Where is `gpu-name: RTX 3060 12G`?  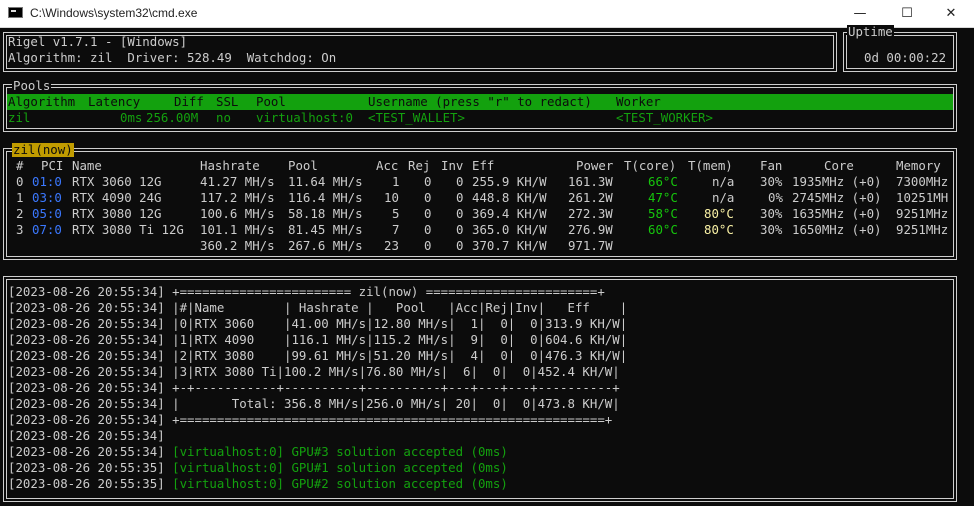
gpu-name: RTX 3060 12G is located at coordinates (117, 181).